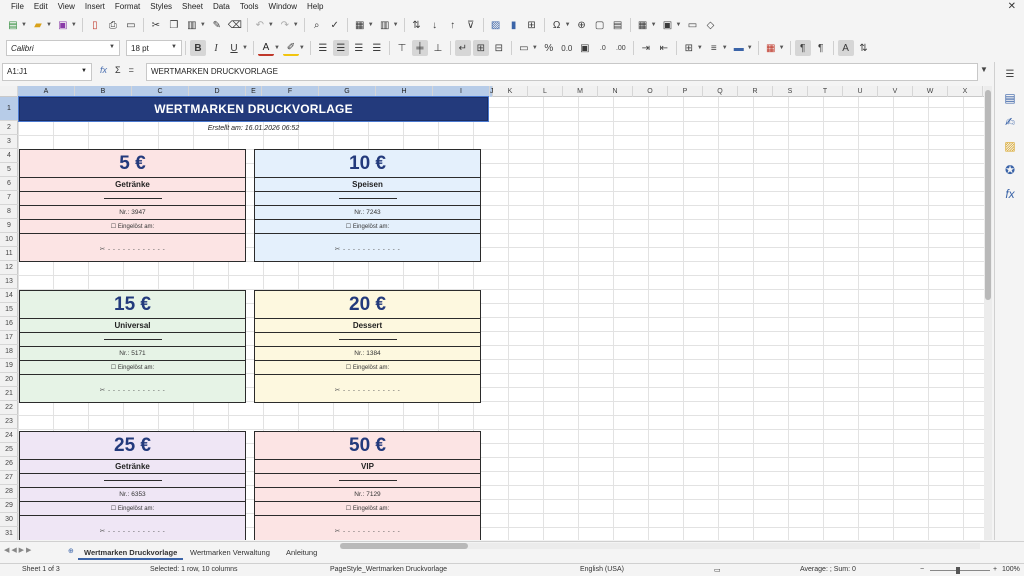 This screenshot has width=1024, height=576. I want to click on font-name-box: Calibri ▼, so click(63, 48).